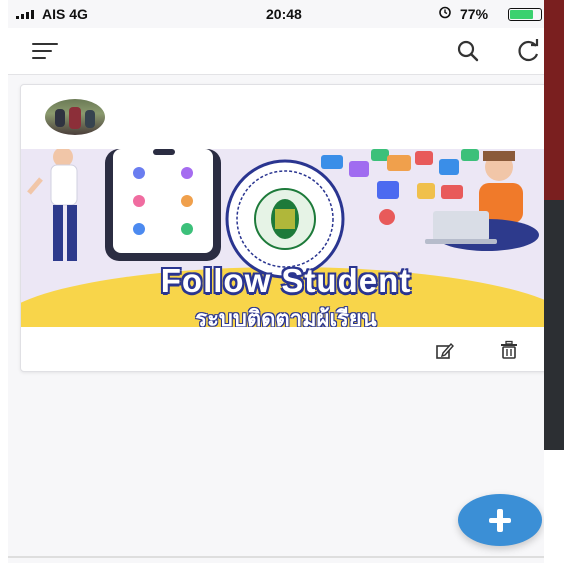 This screenshot has height=563, width=564. What do you see at coordinates (529, 51) in the screenshot?
I see `refresh-icon` at bounding box center [529, 51].